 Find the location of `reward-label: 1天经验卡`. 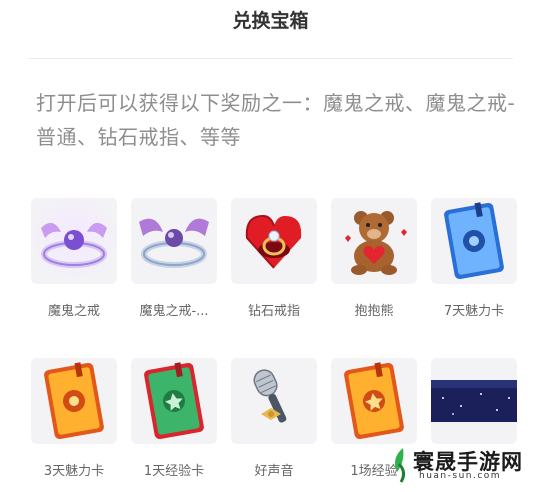

reward-label: 1天经验卡 is located at coordinates (174, 471).